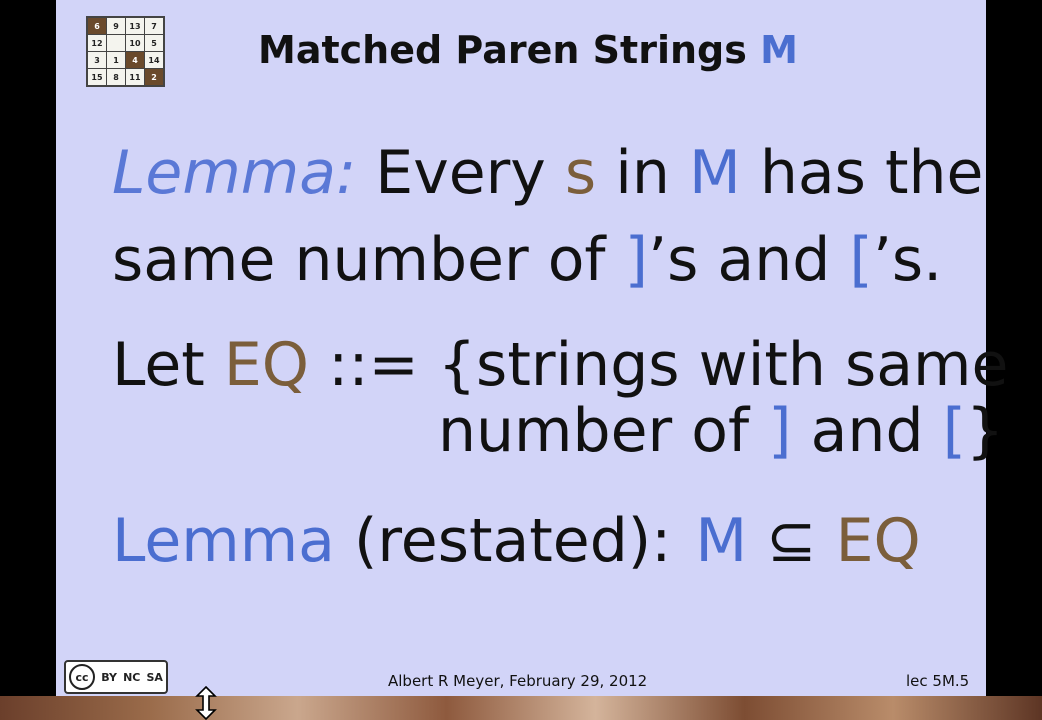 This screenshot has width=1042, height=720. I want to click on text-restated: (restated):, so click(503, 541).